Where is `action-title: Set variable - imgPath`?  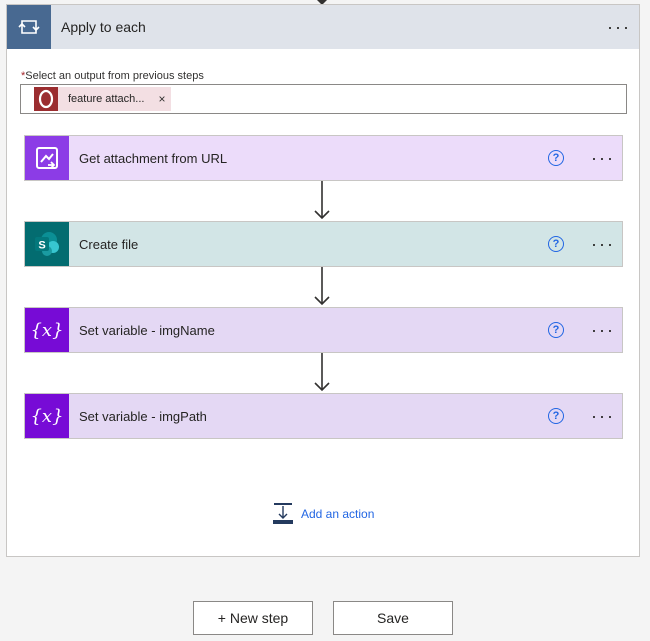
action-title: Set variable - imgPath is located at coordinates (143, 416).